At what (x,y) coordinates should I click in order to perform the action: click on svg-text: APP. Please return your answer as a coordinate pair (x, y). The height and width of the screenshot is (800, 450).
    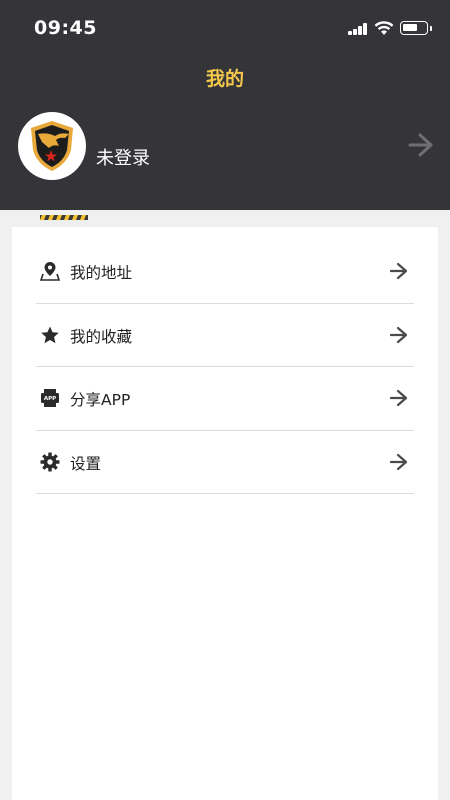
    Looking at the image, I should click on (50, 399).